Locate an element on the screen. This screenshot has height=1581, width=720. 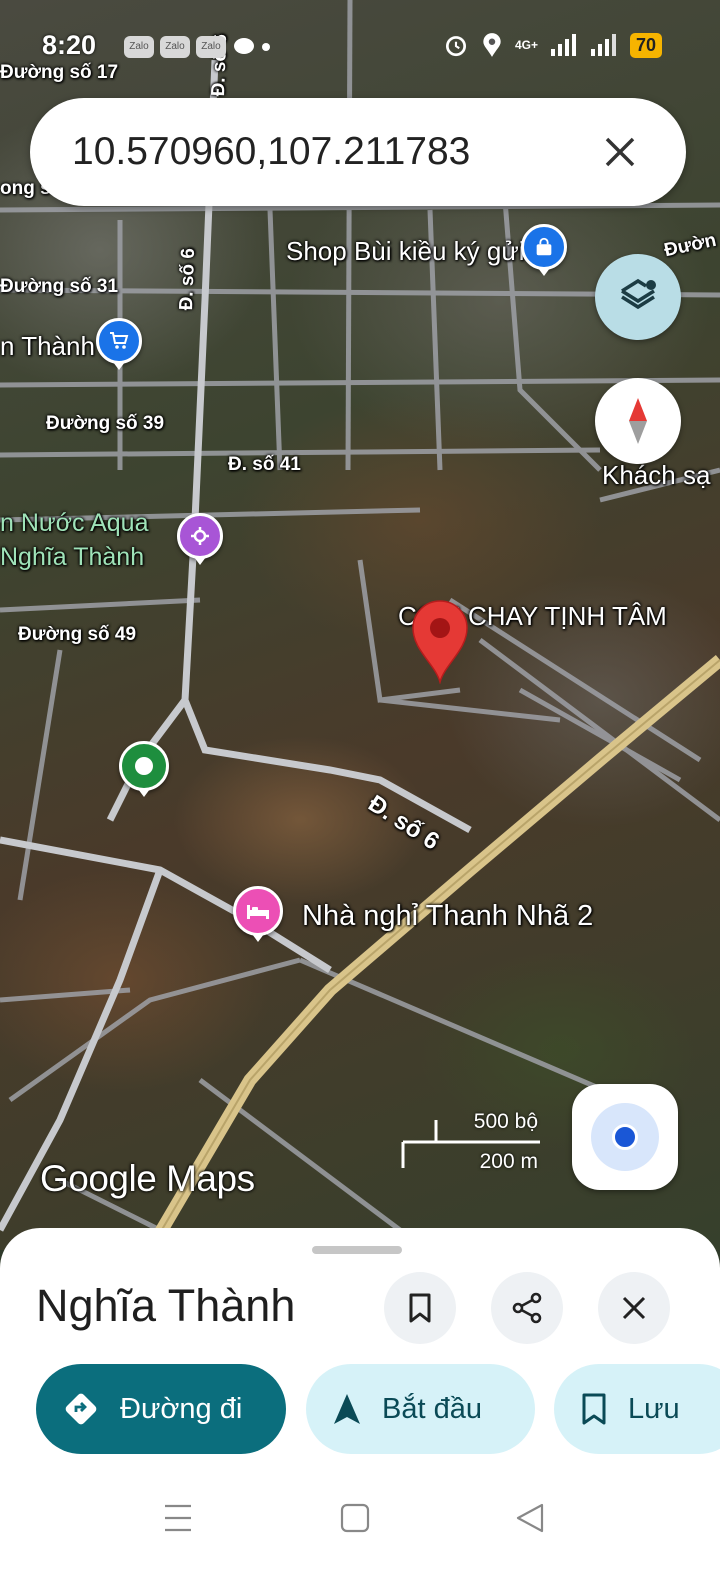
label-duong-so-31: Đường số 31 is located at coordinates (59, 286).